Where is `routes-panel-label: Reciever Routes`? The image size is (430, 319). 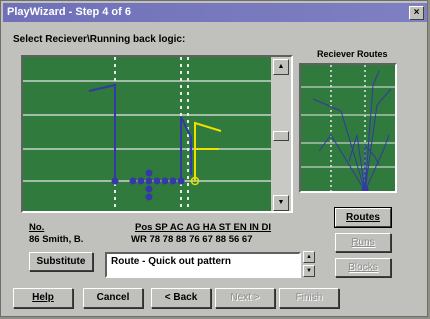 routes-panel-label: Reciever Routes is located at coordinates (352, 54).